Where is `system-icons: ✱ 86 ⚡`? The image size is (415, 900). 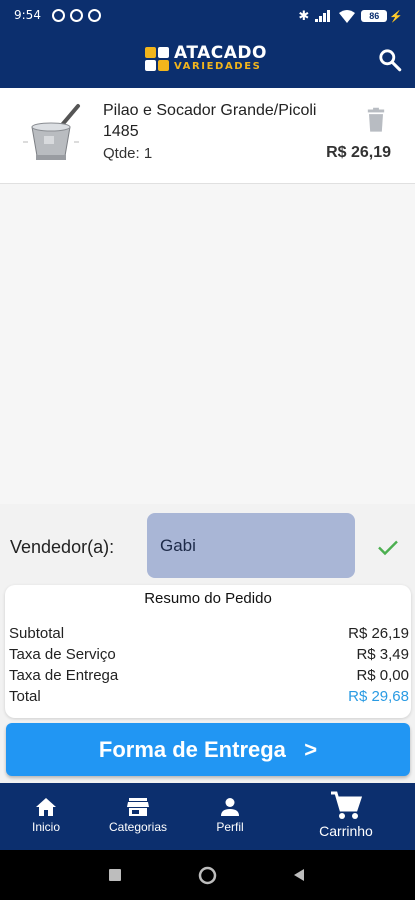 system-icons: ✱ 86 ⚡ is located at coordinates (350, 16).